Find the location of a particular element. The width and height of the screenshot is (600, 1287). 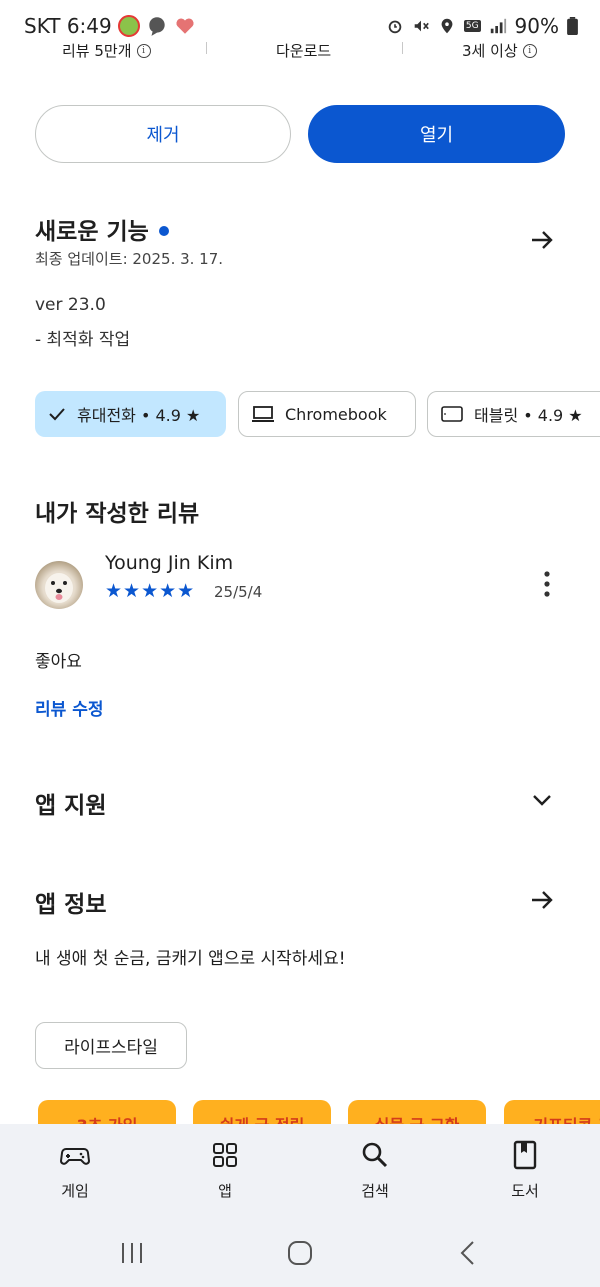

age-rating-stat: 3세 이상 i is located at coordinates (499, 50).